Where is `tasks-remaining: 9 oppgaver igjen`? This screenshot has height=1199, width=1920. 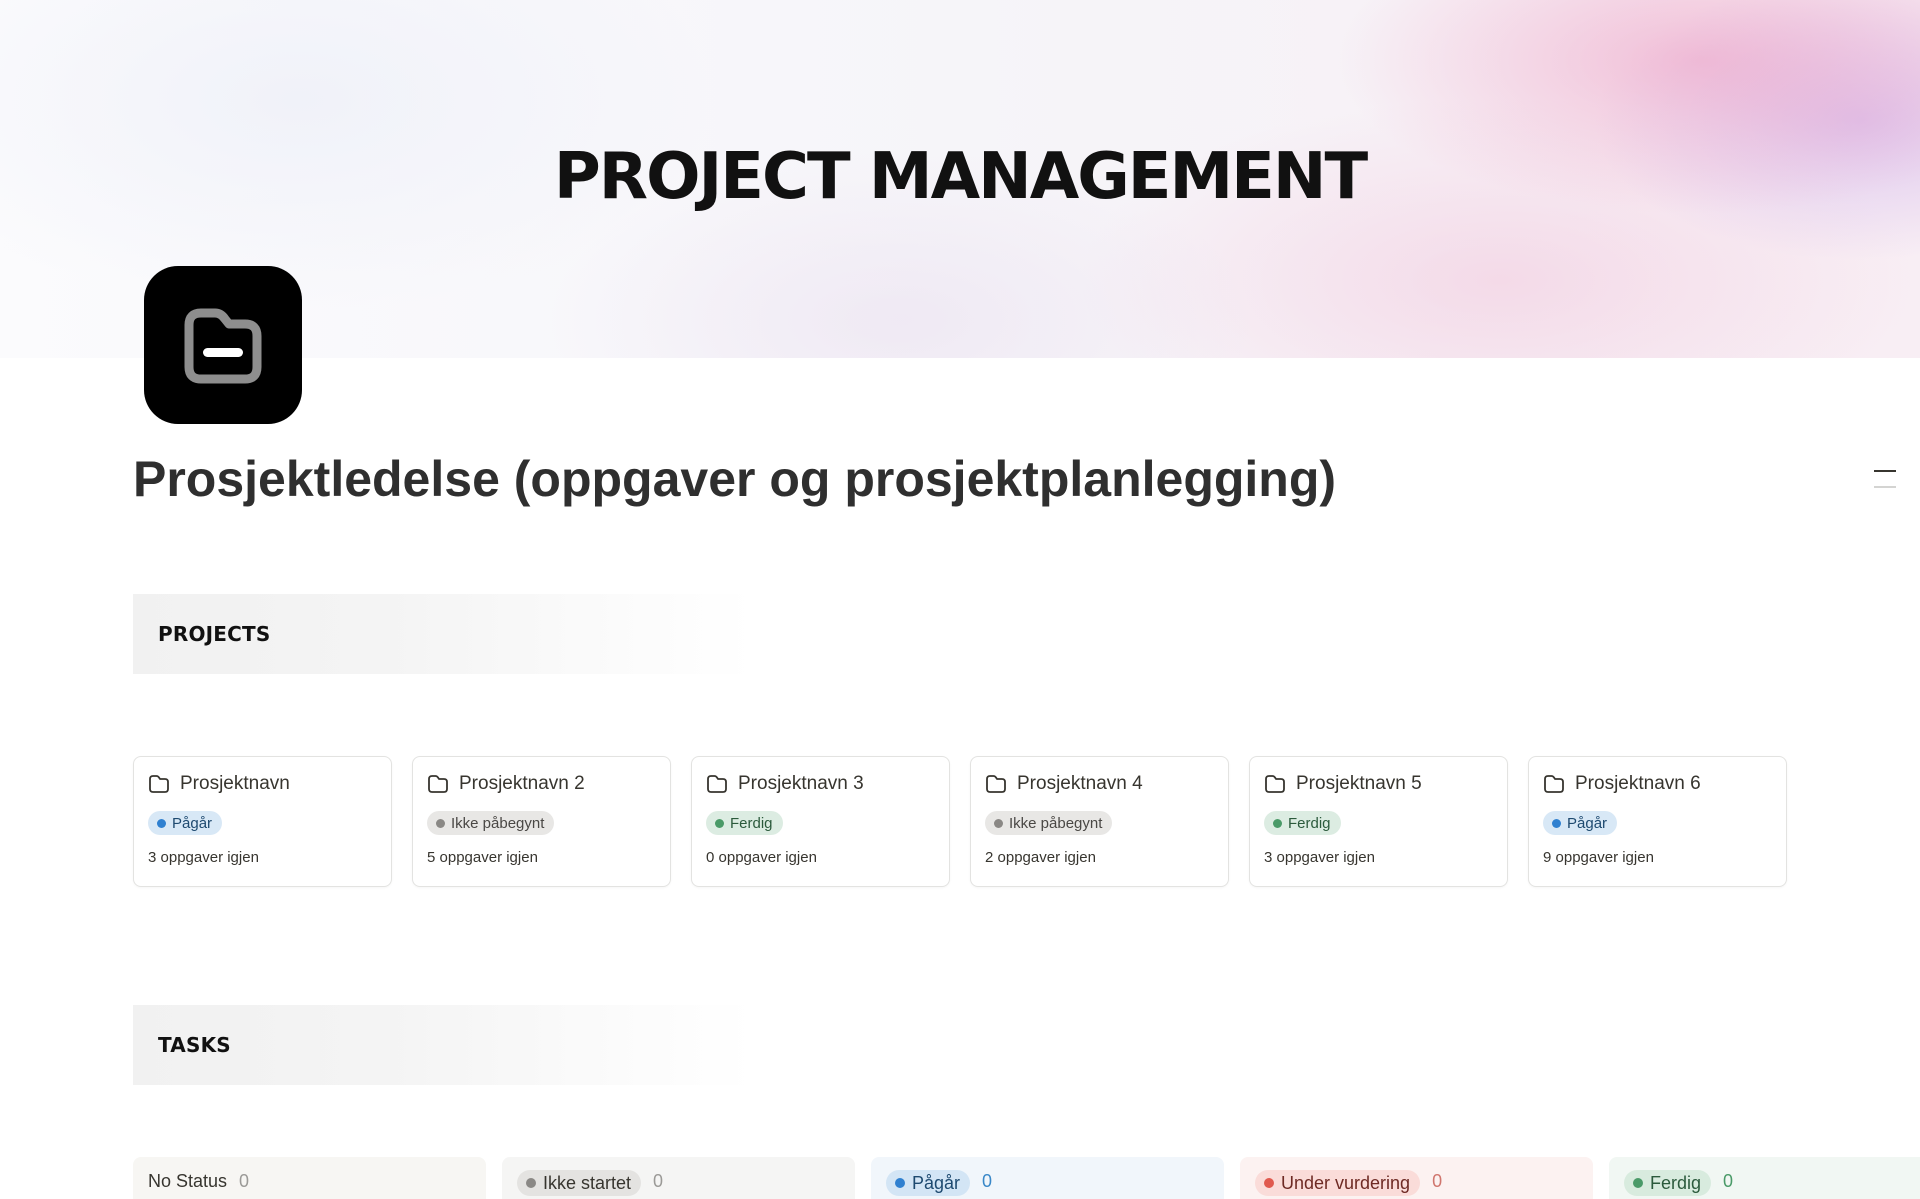
tasks-remaining: 9 oppgaver igjen is located at coordinates (1598, 857).